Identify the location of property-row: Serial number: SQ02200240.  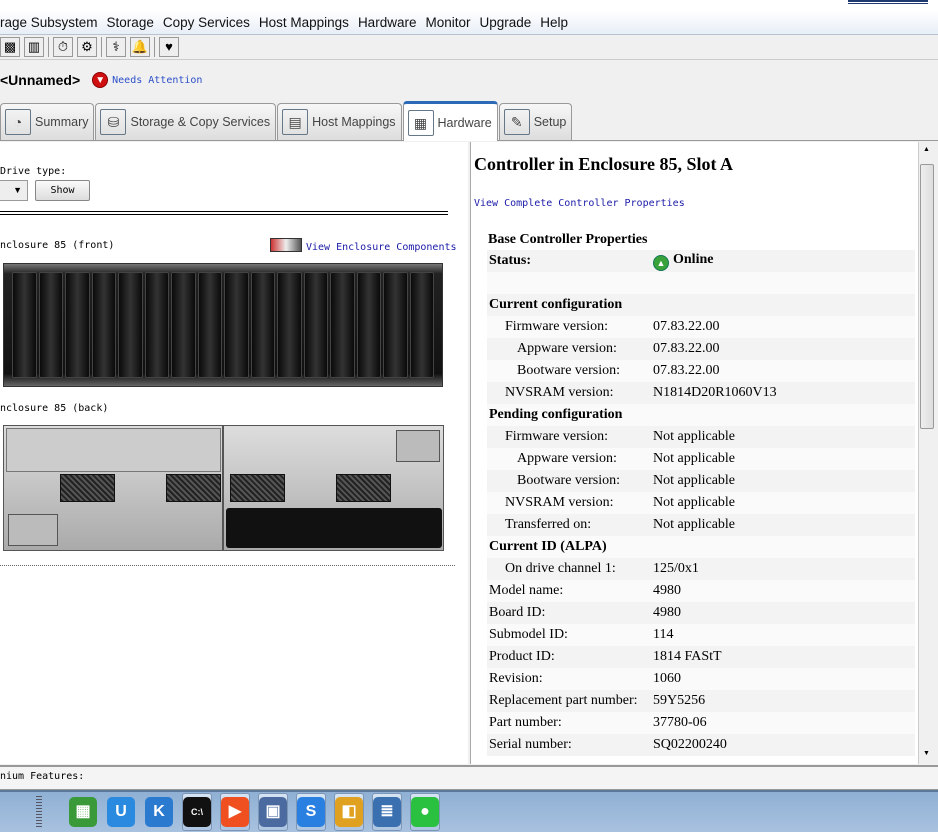
(701, 745).